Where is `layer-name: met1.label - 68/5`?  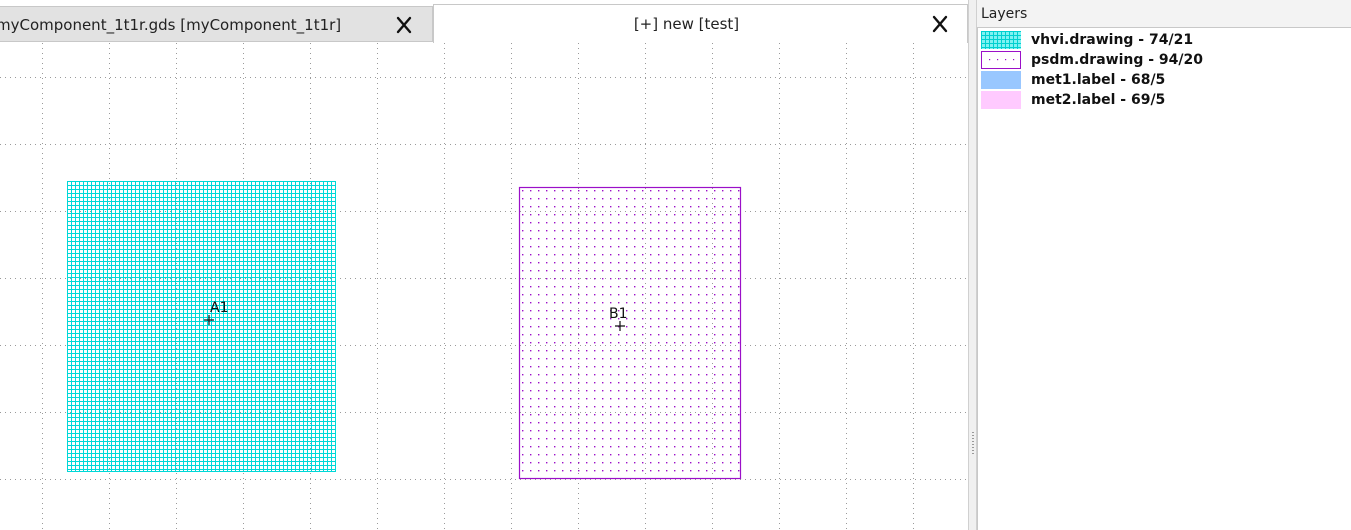
layer-name: met1.label - 68/5 is located at coordinates (1098, 80).